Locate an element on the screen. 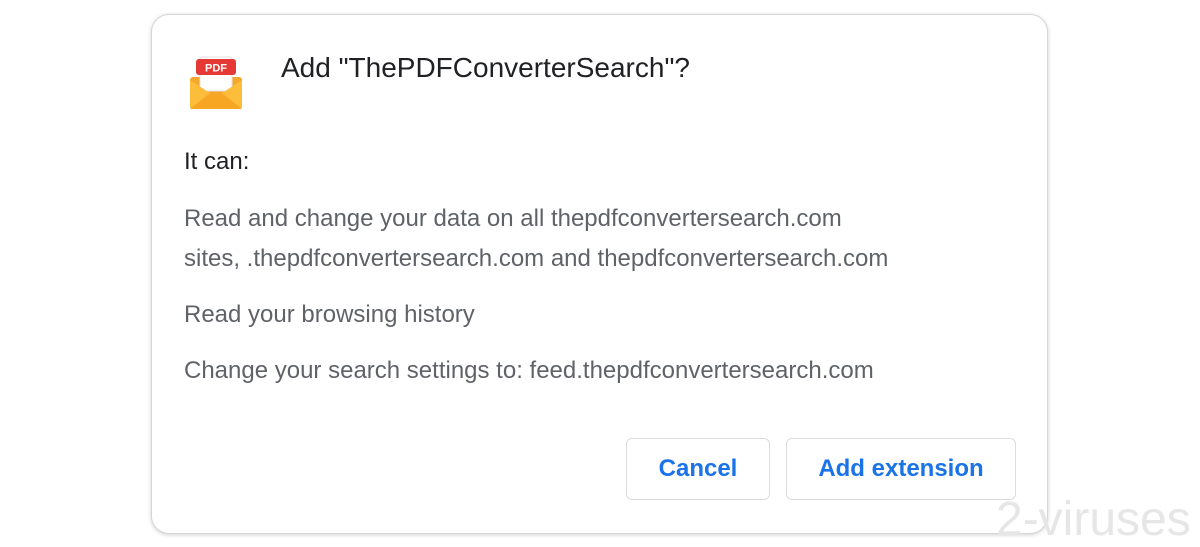  permission-item-history: Read your browsing history is located at coordinates (329, 314).